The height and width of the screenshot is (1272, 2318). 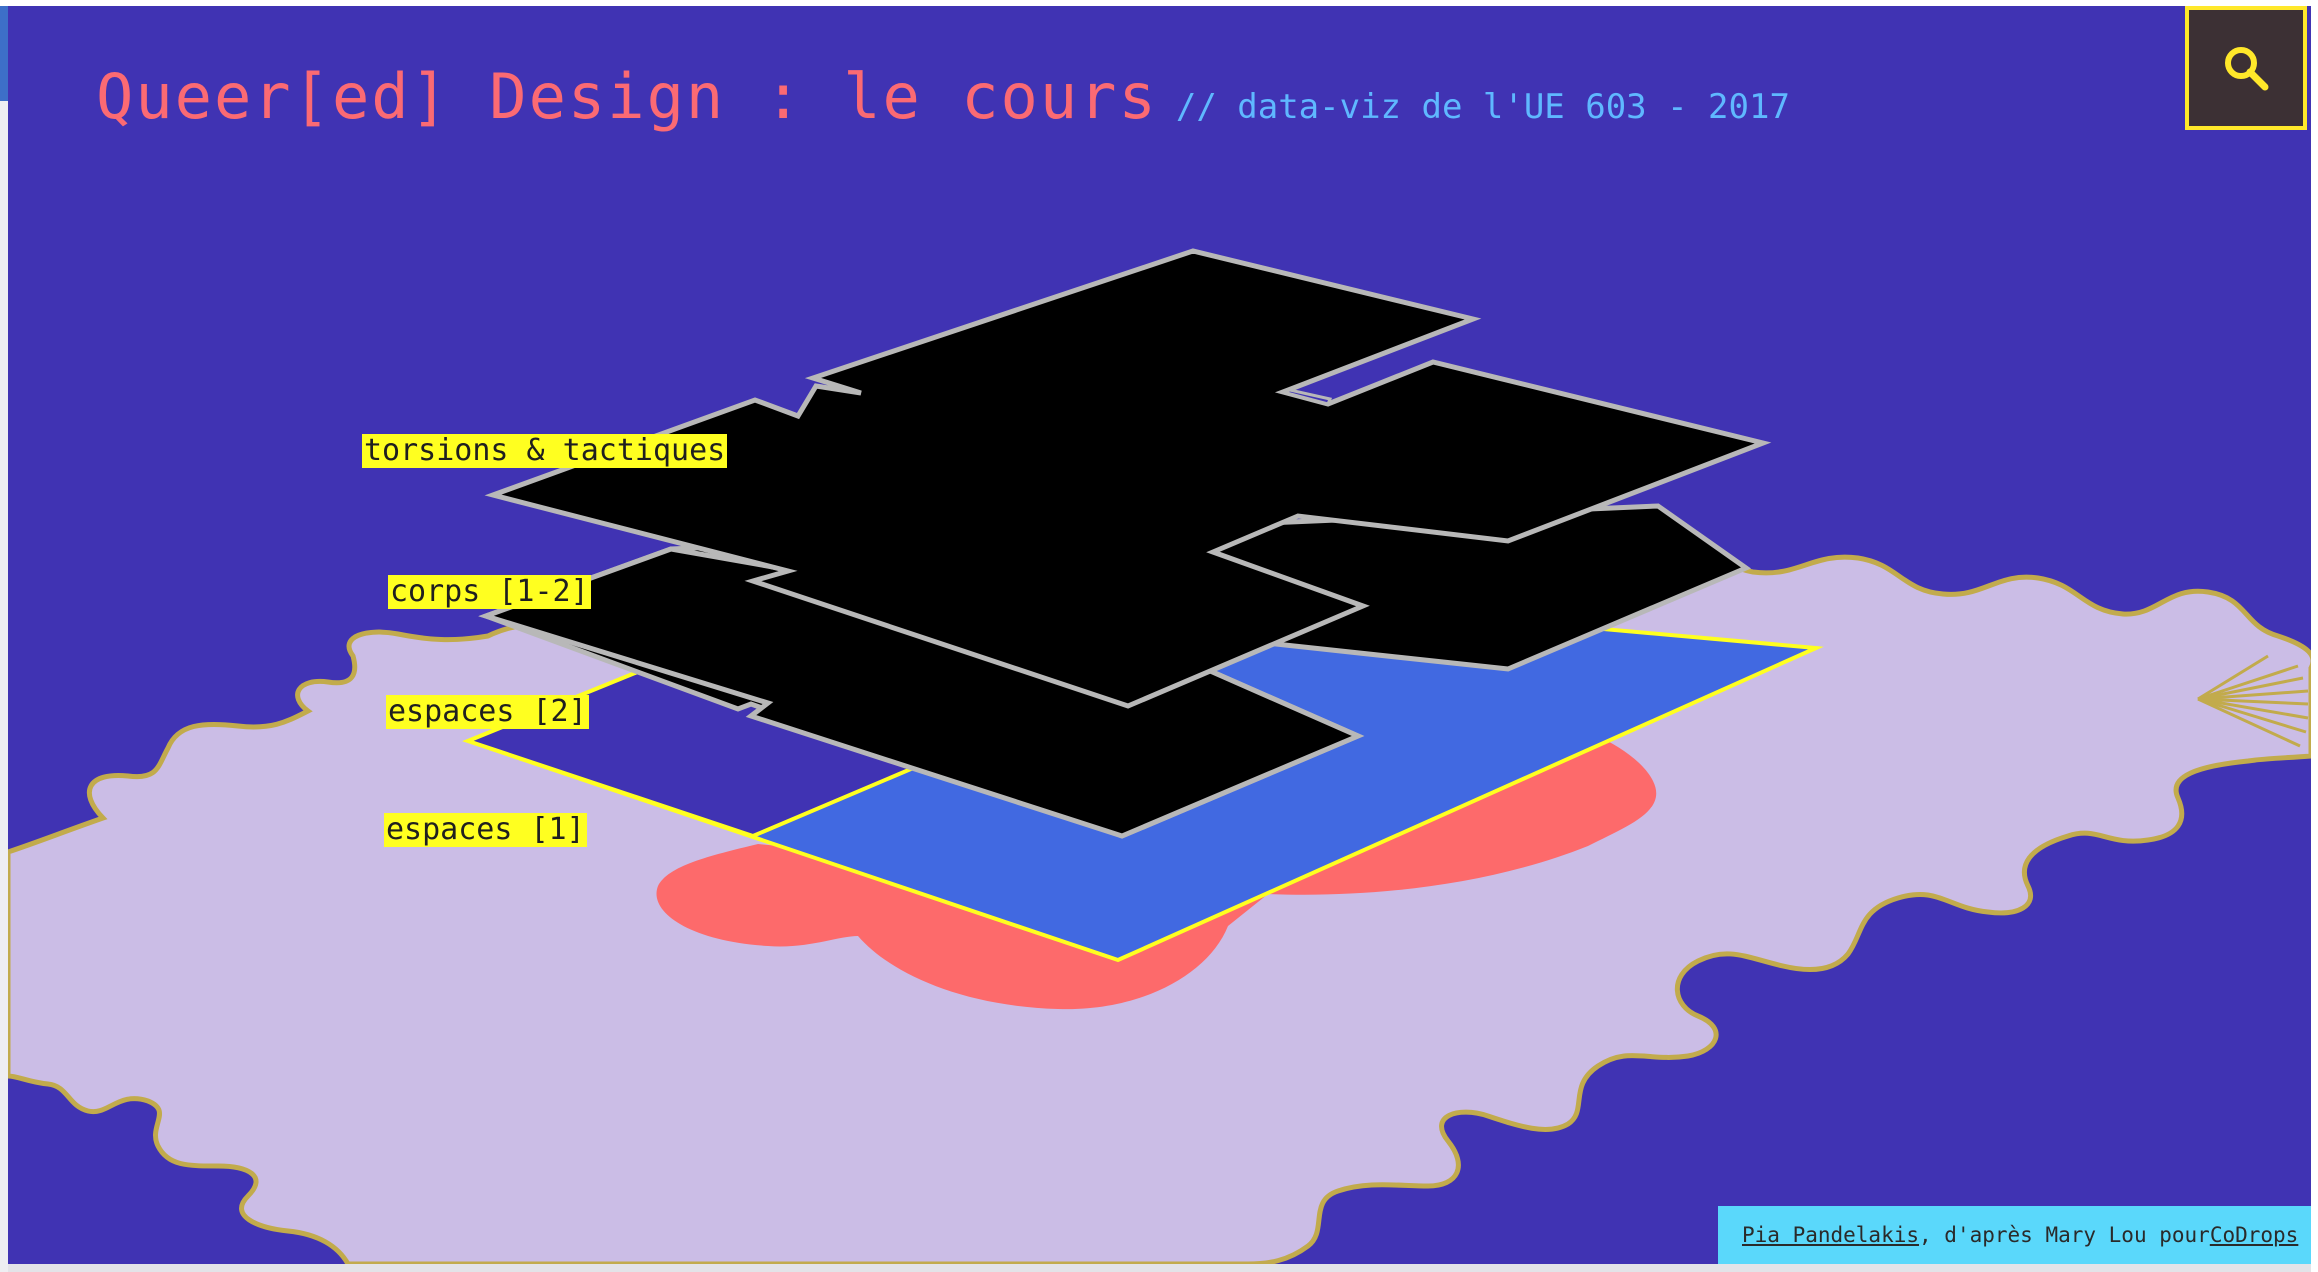 What do you see at coordinates (2254, 1235) in the screenshot?
I see `credits-source-link: CoDrops` at bounding box center [2254, 1235].